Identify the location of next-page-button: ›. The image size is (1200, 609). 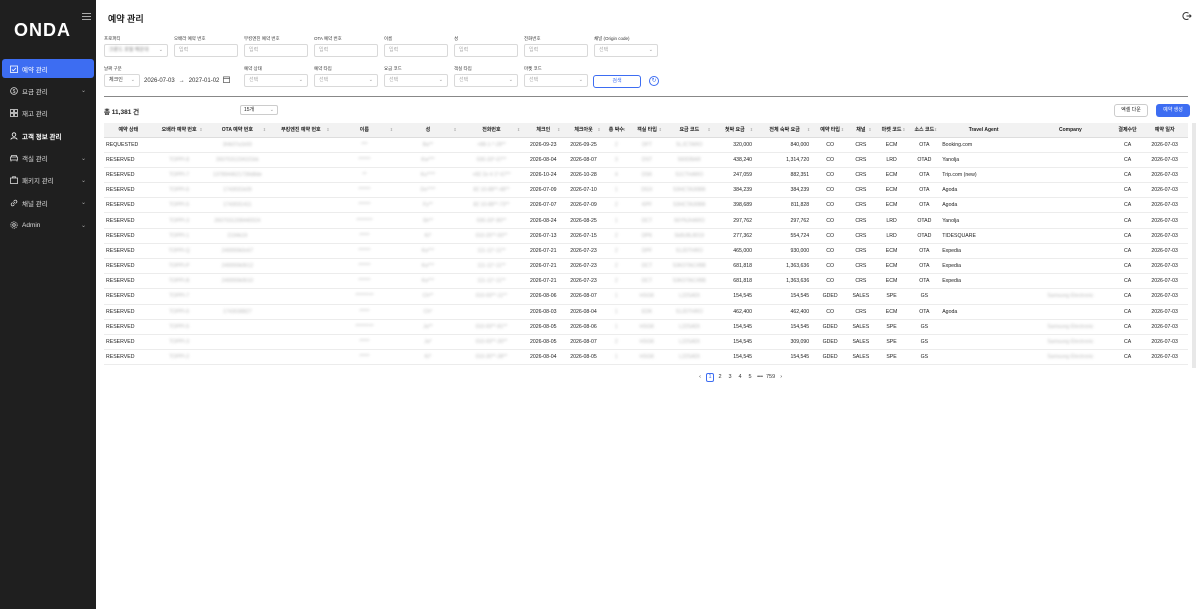
(781, 377).